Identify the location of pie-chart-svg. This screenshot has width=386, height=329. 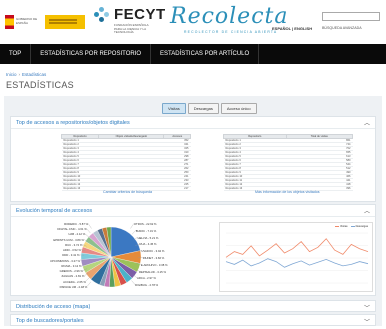
(111, 255).